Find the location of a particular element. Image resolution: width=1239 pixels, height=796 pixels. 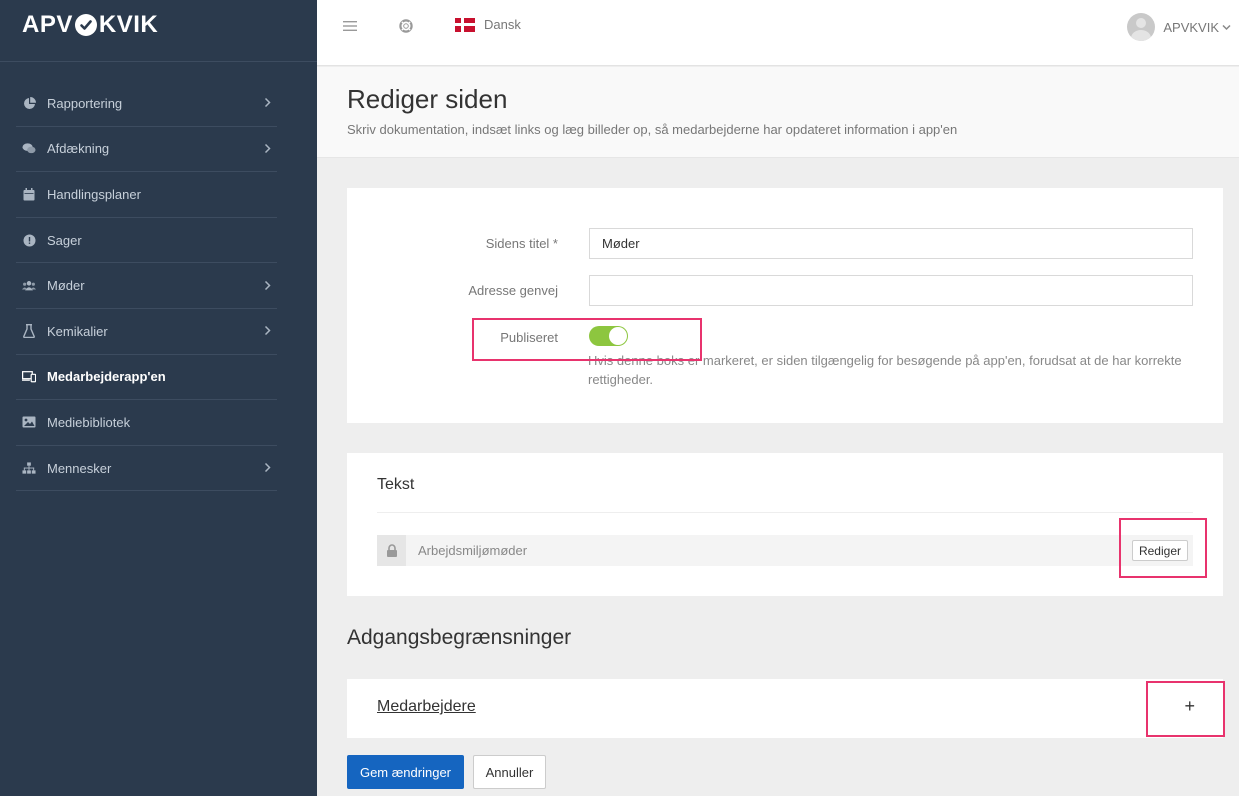

cancel-button: Annuller is located at coordinates (509, 772).